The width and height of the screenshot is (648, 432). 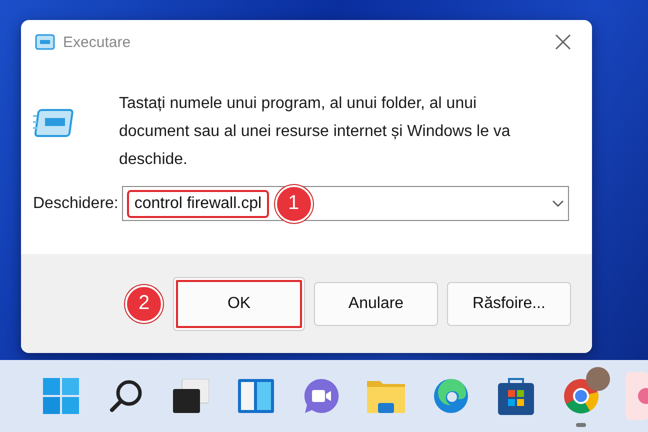 I want to click on field-value: control firewall.cpl, so click(x=198, y=204).